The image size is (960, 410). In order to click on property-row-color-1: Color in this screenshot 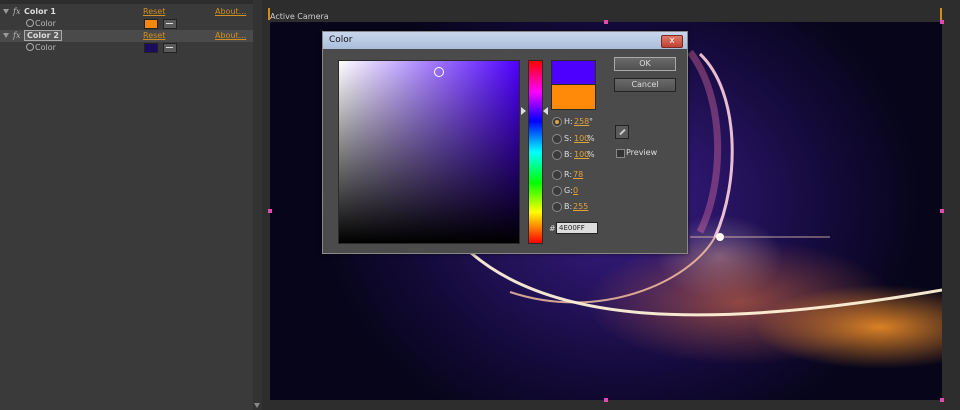, I will do `click(131, 24)`.